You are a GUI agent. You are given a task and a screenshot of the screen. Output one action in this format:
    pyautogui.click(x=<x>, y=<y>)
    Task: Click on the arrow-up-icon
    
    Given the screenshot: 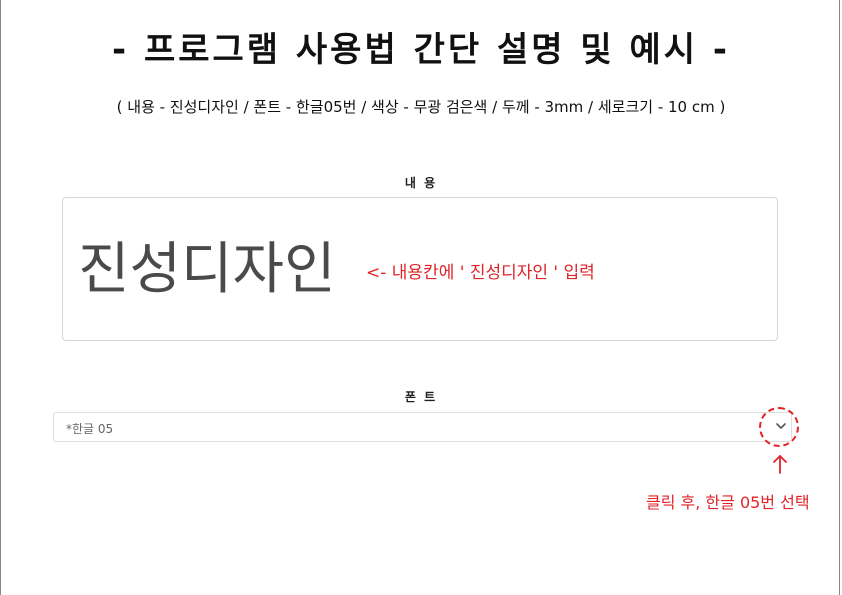 What is the action you would take?
    pyautogui.click(x=780, y=464)
    